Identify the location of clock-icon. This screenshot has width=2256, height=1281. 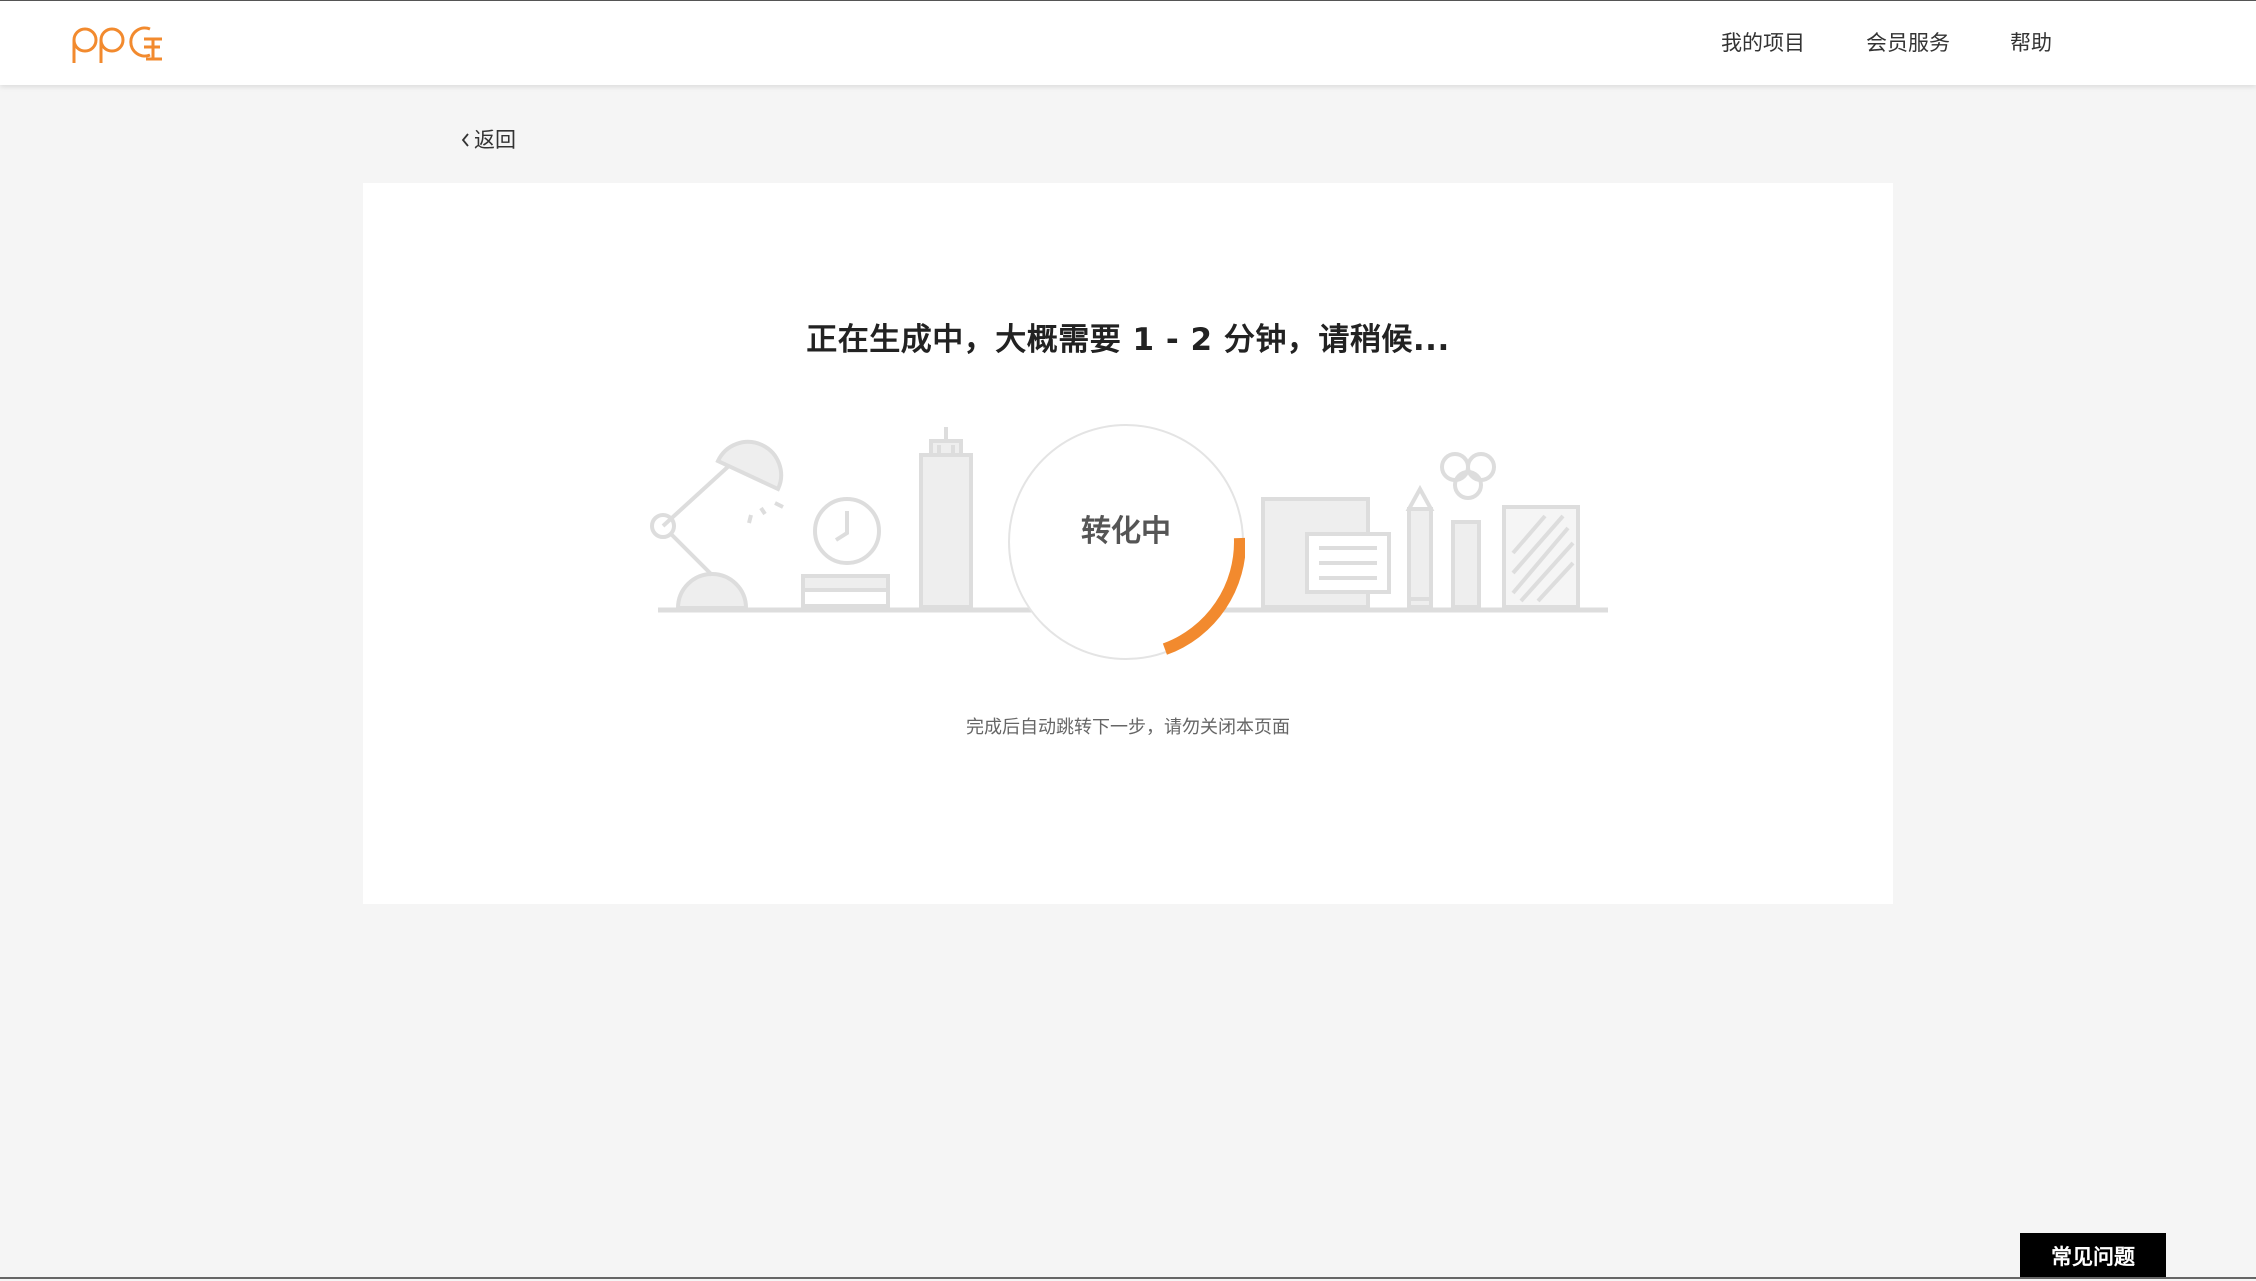
(845, 552).